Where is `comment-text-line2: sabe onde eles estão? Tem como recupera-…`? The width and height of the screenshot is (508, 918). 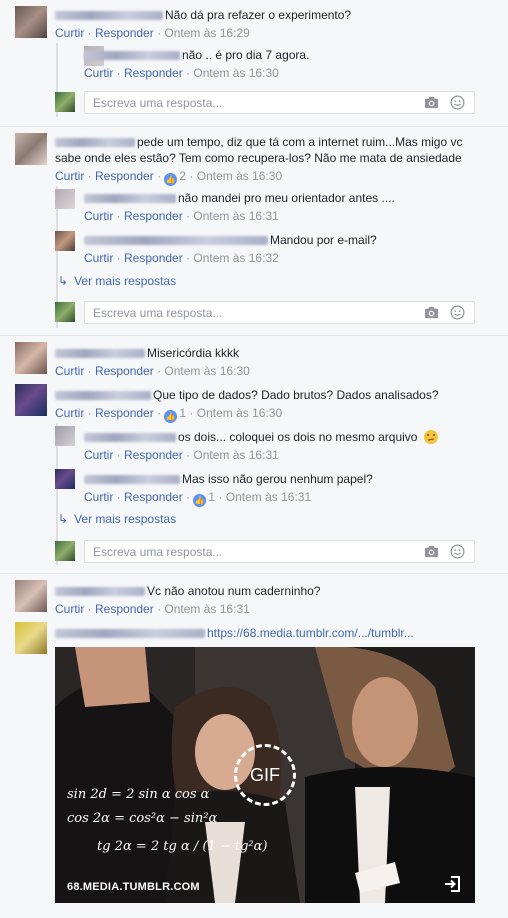 comment-text-line2: sabe onde eles estão? Tem como recupera-… is located at coordinates (258, 158).